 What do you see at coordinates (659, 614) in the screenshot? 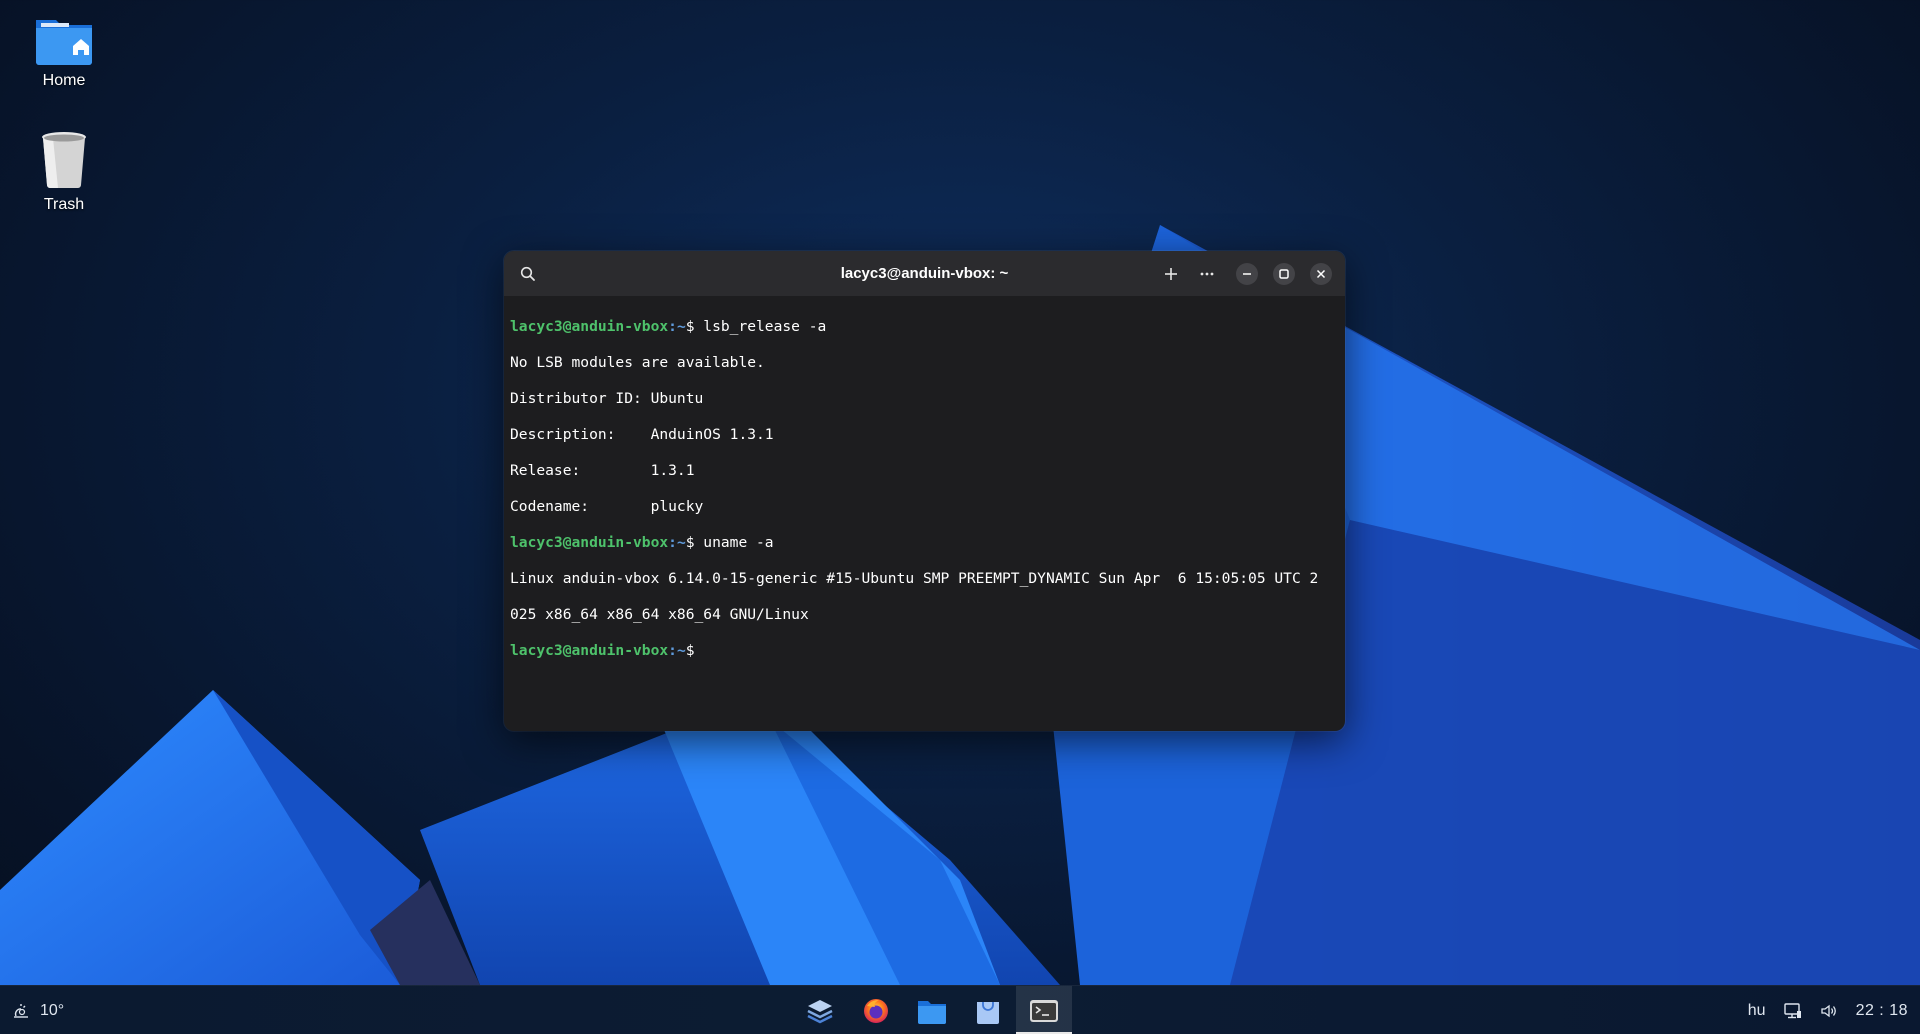
I see `terminal-line: 025 x86_64 x86_64 x86_64 GNU/Linux` at bounding box center [659, 614].